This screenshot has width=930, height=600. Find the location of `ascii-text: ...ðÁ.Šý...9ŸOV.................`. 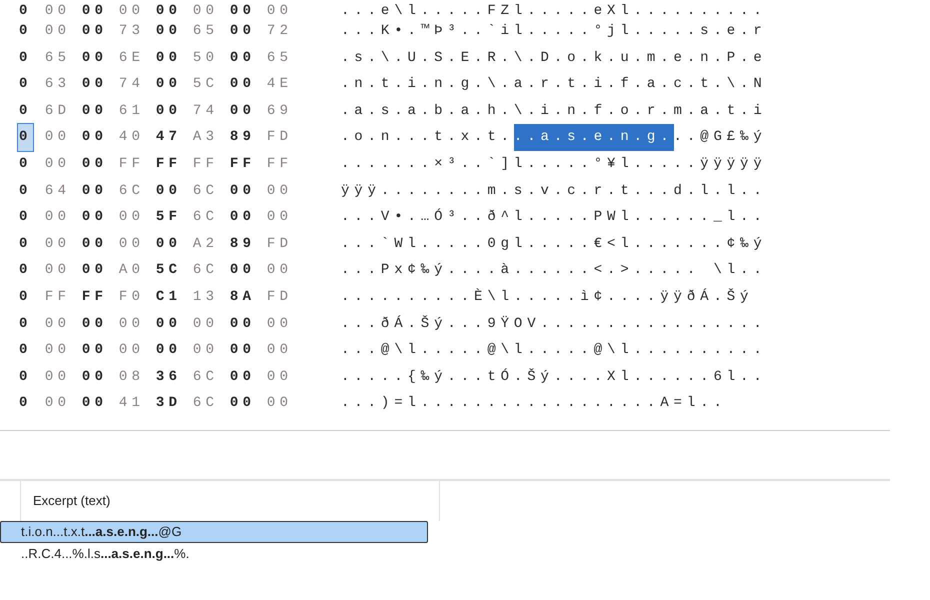

ascii-text: ...ðÁ.Šý...9ŸOV................. is located at coordinates (554, 324).